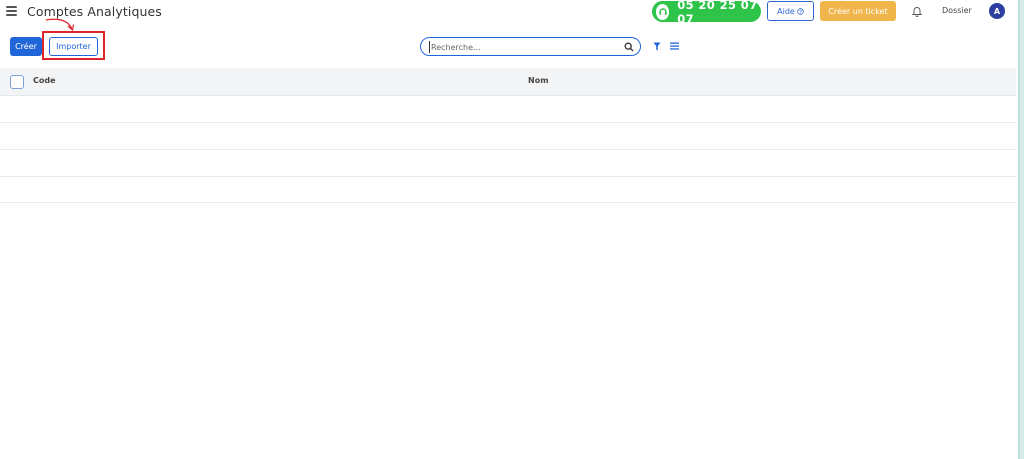 The height and width of the screenshot is (459, 1024). I want to click on search-icon, so click(629, 47).